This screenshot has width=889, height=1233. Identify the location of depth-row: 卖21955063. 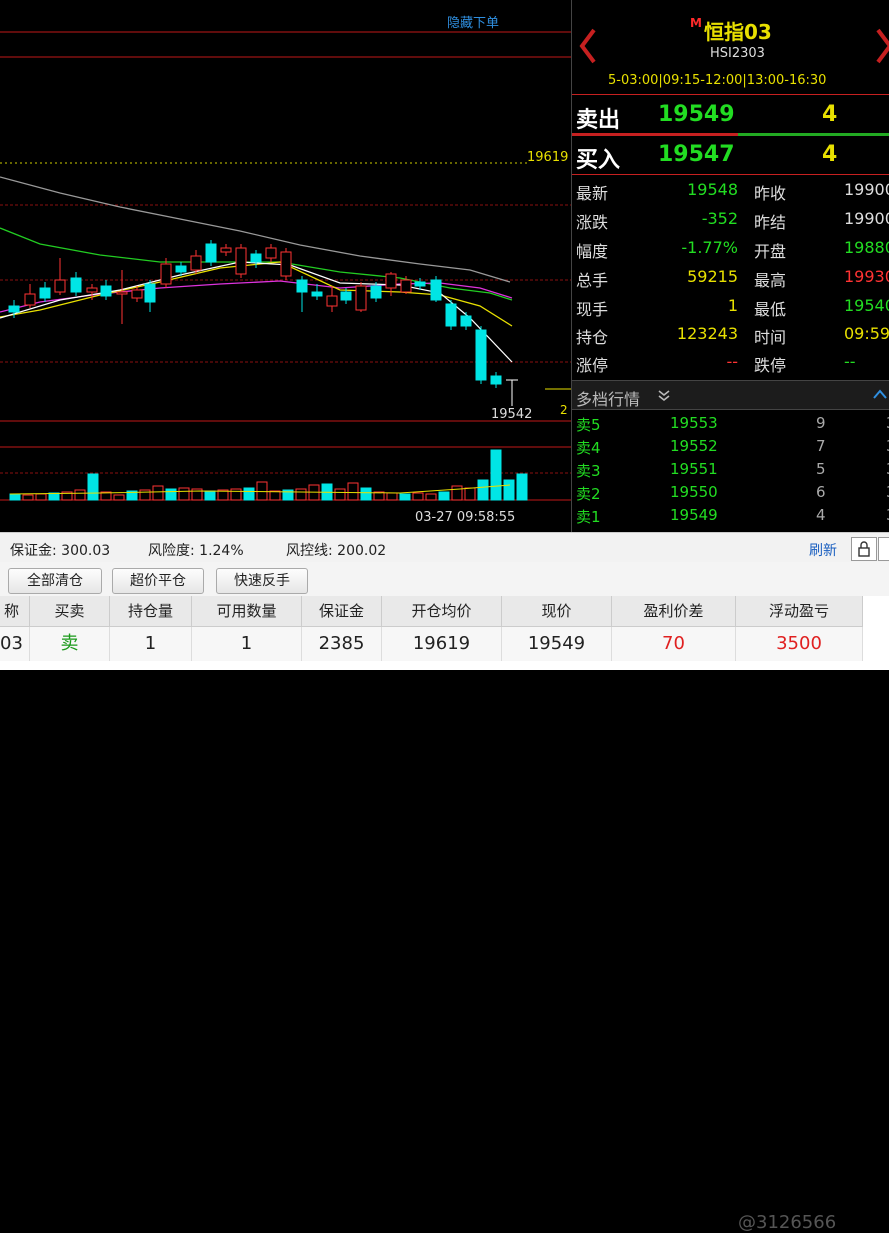
(730, 494).